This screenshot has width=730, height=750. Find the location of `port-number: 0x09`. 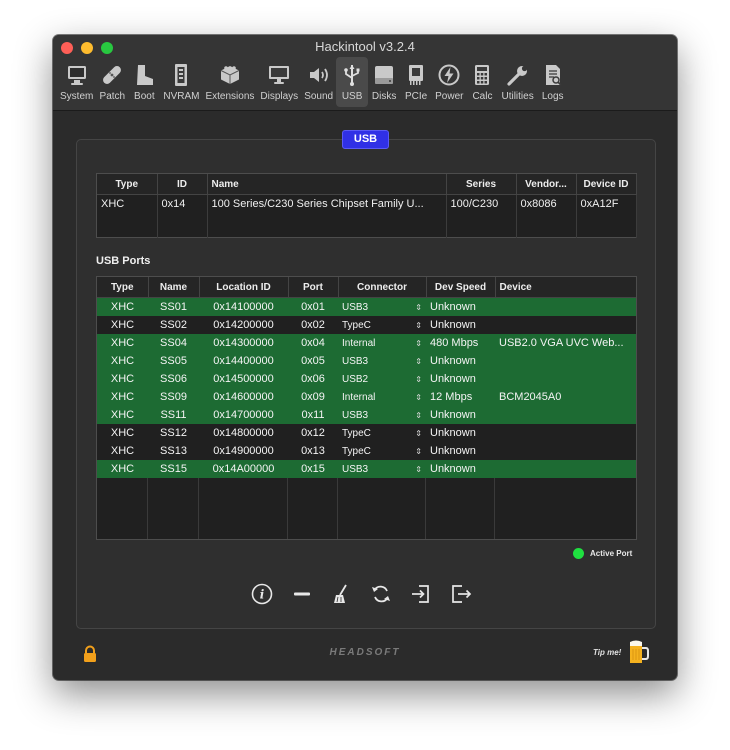

port-number: 0x09 is located at coordinates (313, 397).